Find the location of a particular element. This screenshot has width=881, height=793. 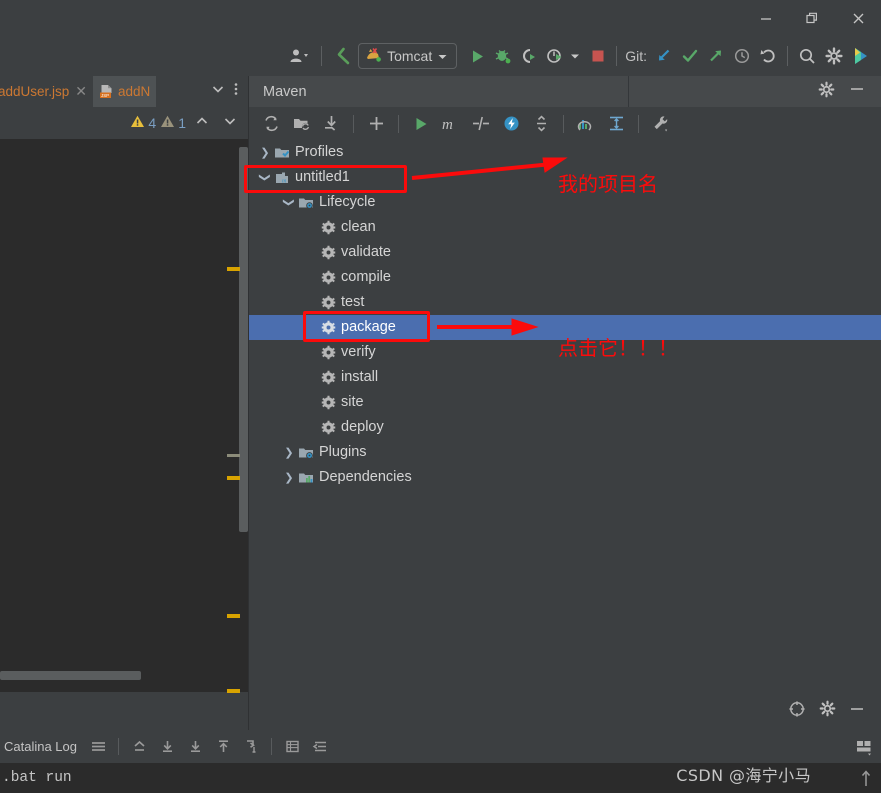

print-icon is located at coordinates (251, 747).